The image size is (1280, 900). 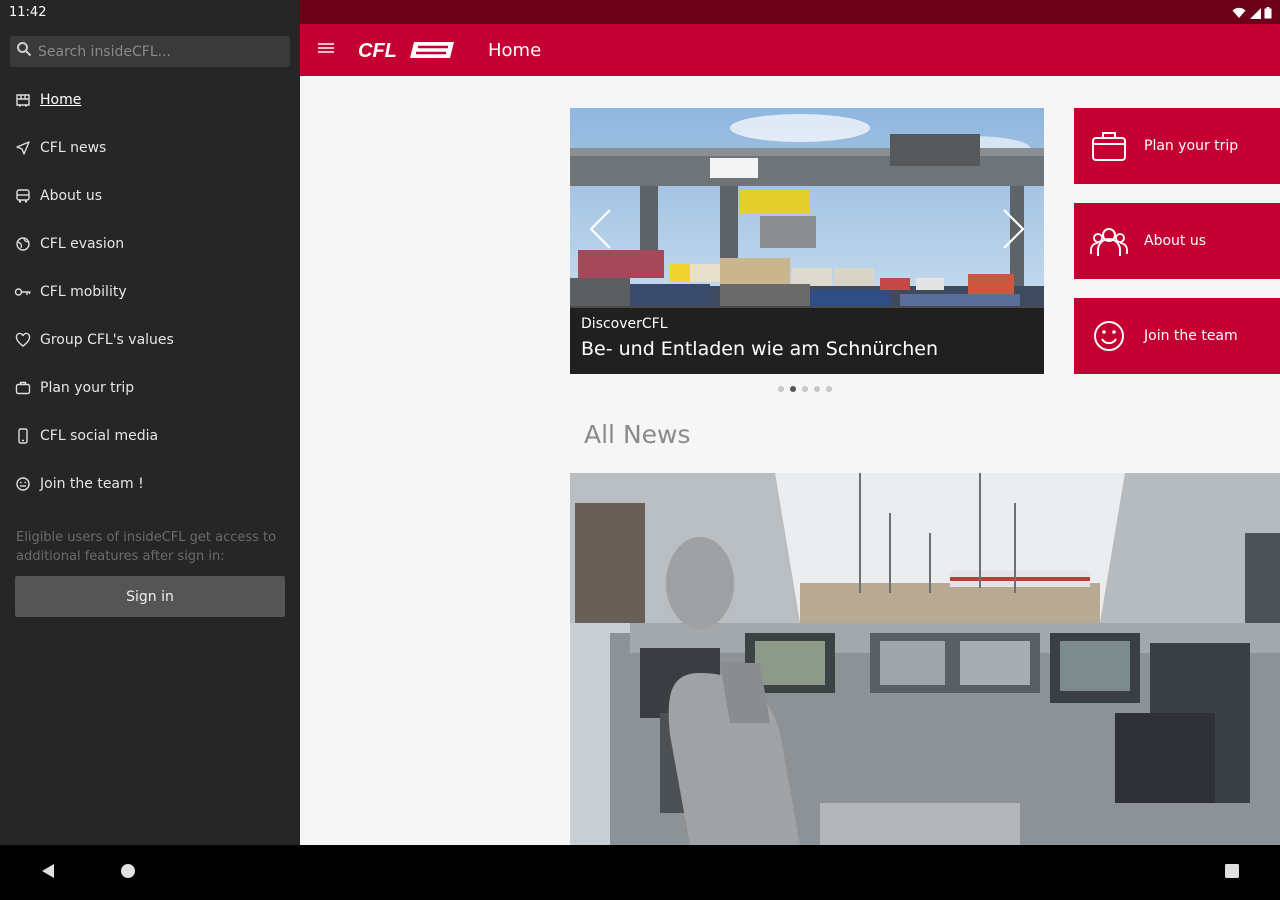 What do you see at coordinates (1255, 15) in the screenshot?
I see `signal-icon` at bounding box center [1255, 15].